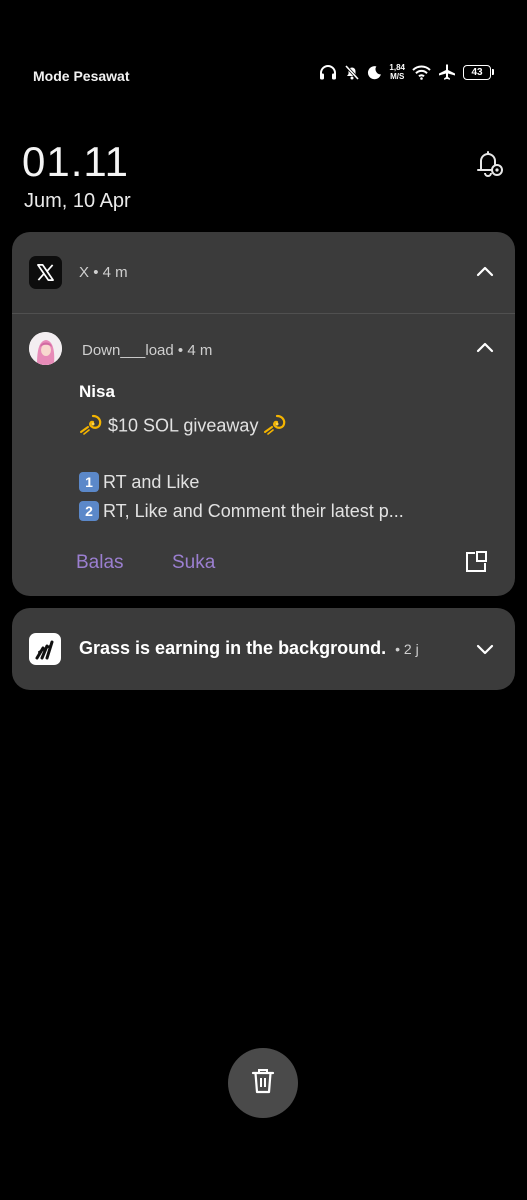  What do you see at coordinates (89, 511) in the screenshot?
I see `keycap-two-emoji: 2` at bounding box center [89, 511].